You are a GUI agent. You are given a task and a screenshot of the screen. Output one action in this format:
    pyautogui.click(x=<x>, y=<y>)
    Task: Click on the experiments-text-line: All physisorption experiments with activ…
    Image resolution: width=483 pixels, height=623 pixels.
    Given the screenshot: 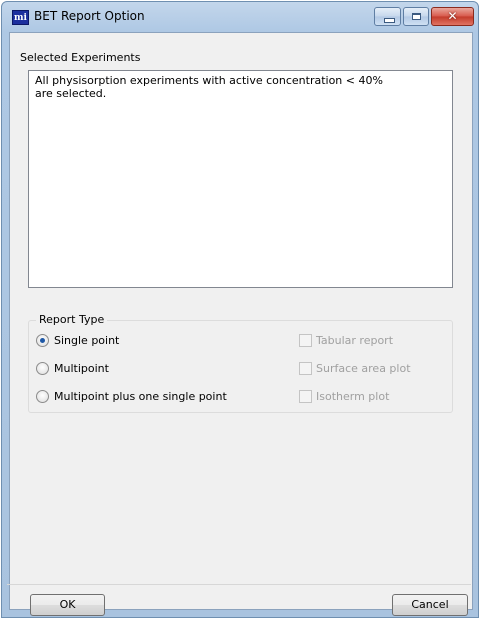 What is the action you would take?
    pyautogui.click(x=209, y=80)
    